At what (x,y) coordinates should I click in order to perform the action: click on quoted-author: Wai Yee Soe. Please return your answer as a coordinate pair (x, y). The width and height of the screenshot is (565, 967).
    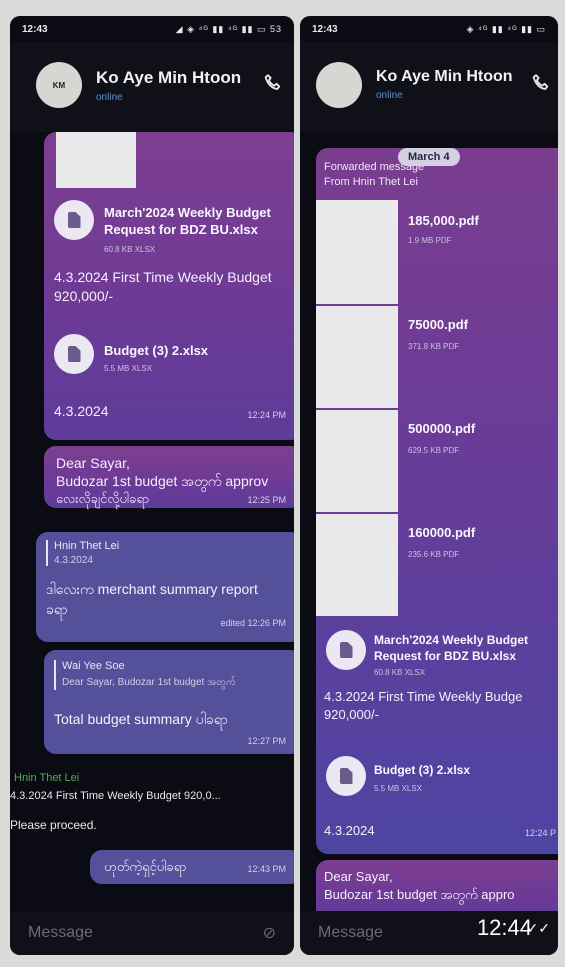
    Looking at the image, I should click on (93, 666).